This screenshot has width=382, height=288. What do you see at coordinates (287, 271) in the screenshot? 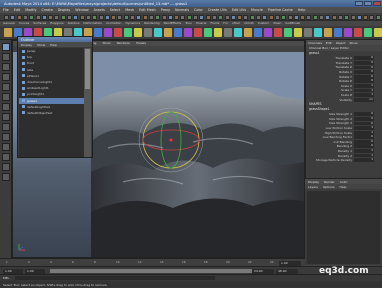
I see `range-end-field: 48.00` at bounding box center [287, 271].